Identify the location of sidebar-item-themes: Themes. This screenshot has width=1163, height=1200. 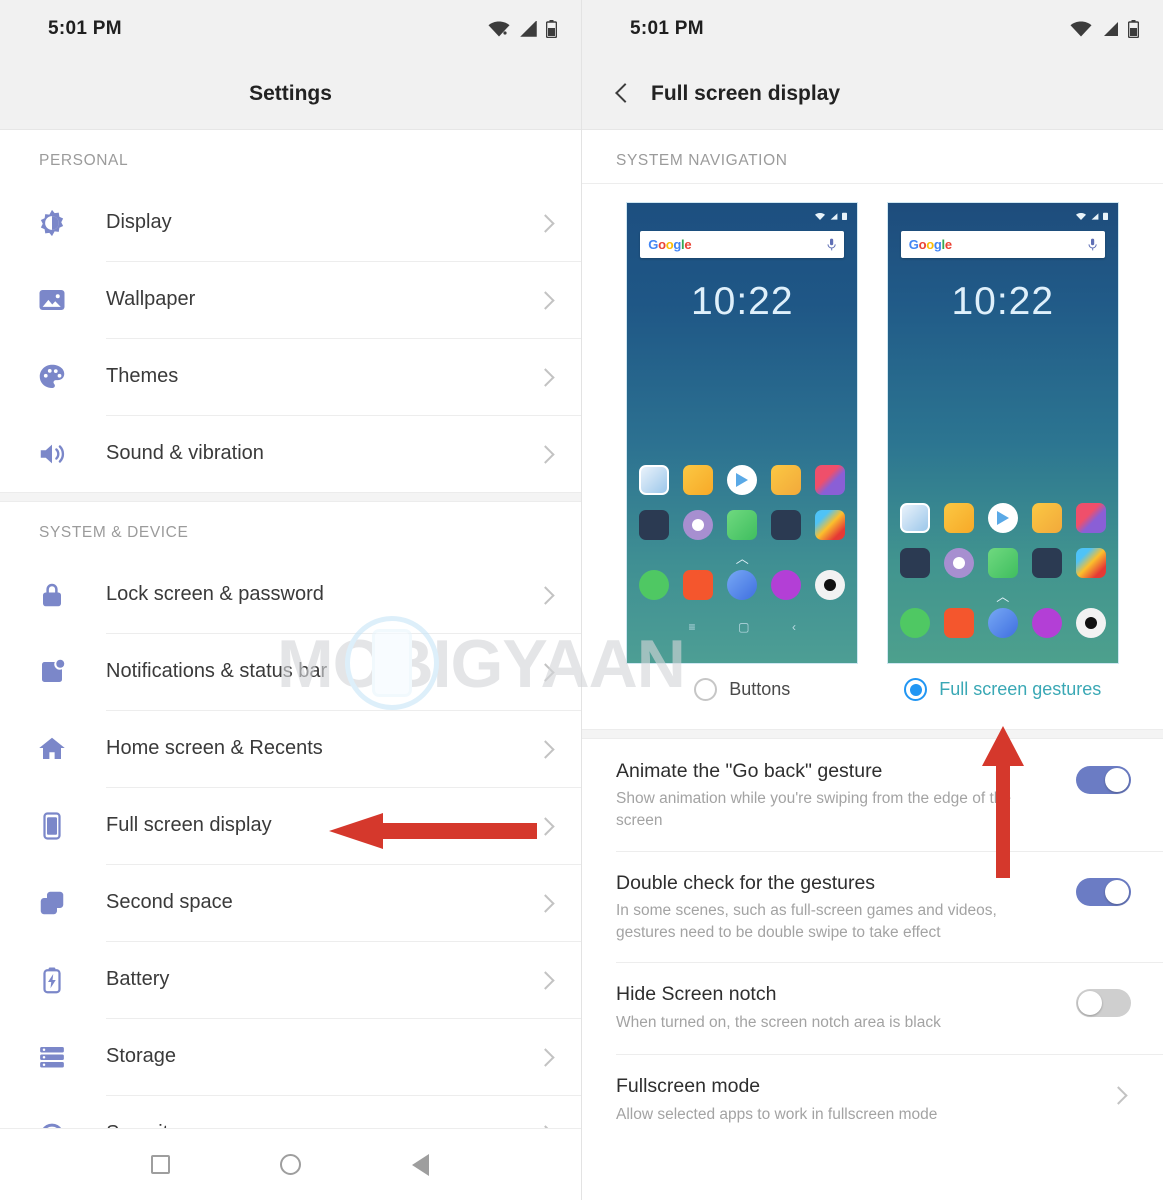
(290, 376).